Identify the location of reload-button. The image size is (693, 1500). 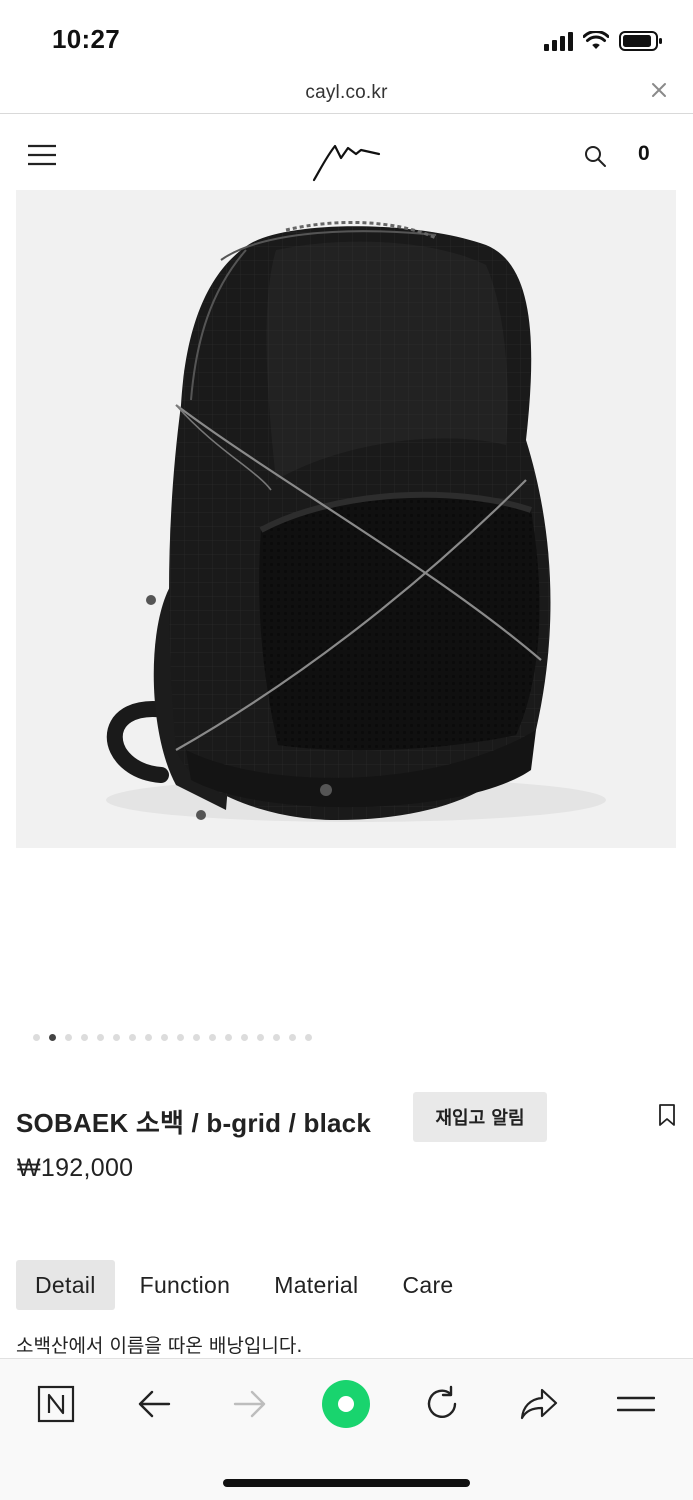
(442, 1404).